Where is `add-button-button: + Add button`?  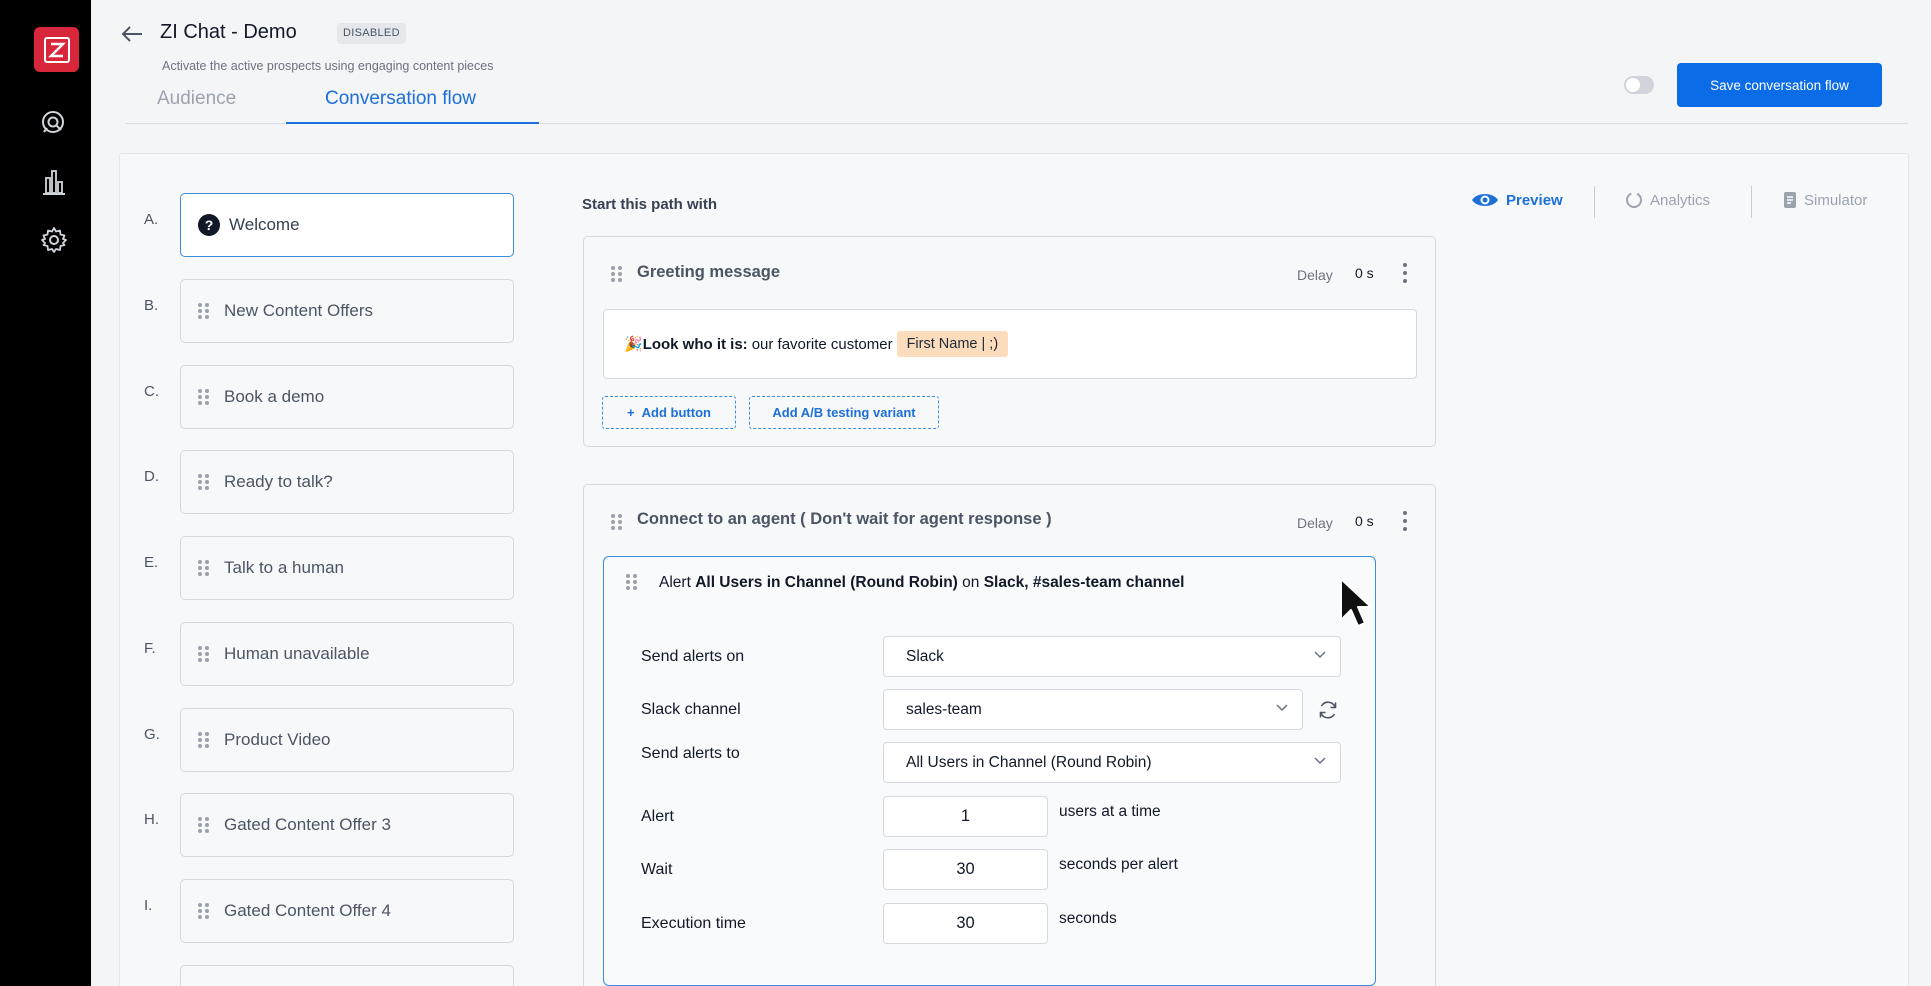
add-button-button: + Add button is located at coordinates (669, 412).